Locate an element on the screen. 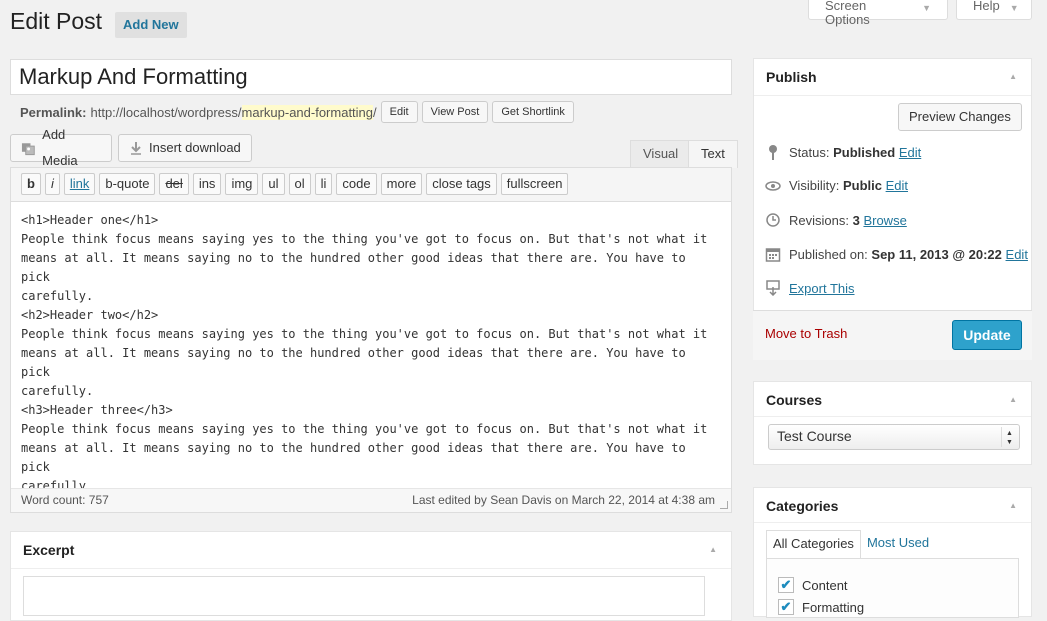 This screenshot has width=1047, height=621. excerpt-title: Excerpt is located at coordinates (49, 550).